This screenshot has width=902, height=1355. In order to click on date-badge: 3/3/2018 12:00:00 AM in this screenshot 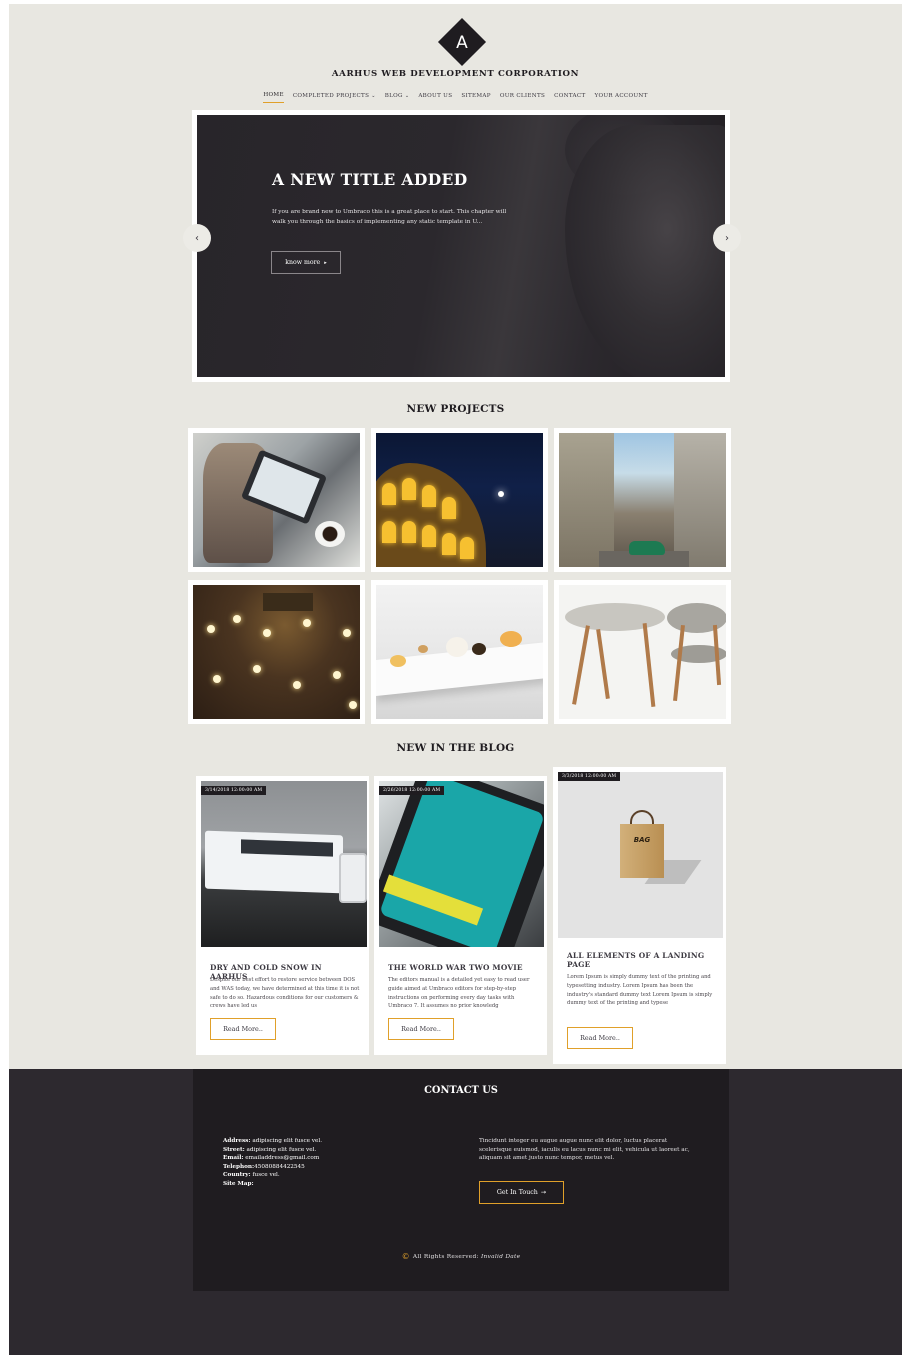, I will do `click(589, 776)`.